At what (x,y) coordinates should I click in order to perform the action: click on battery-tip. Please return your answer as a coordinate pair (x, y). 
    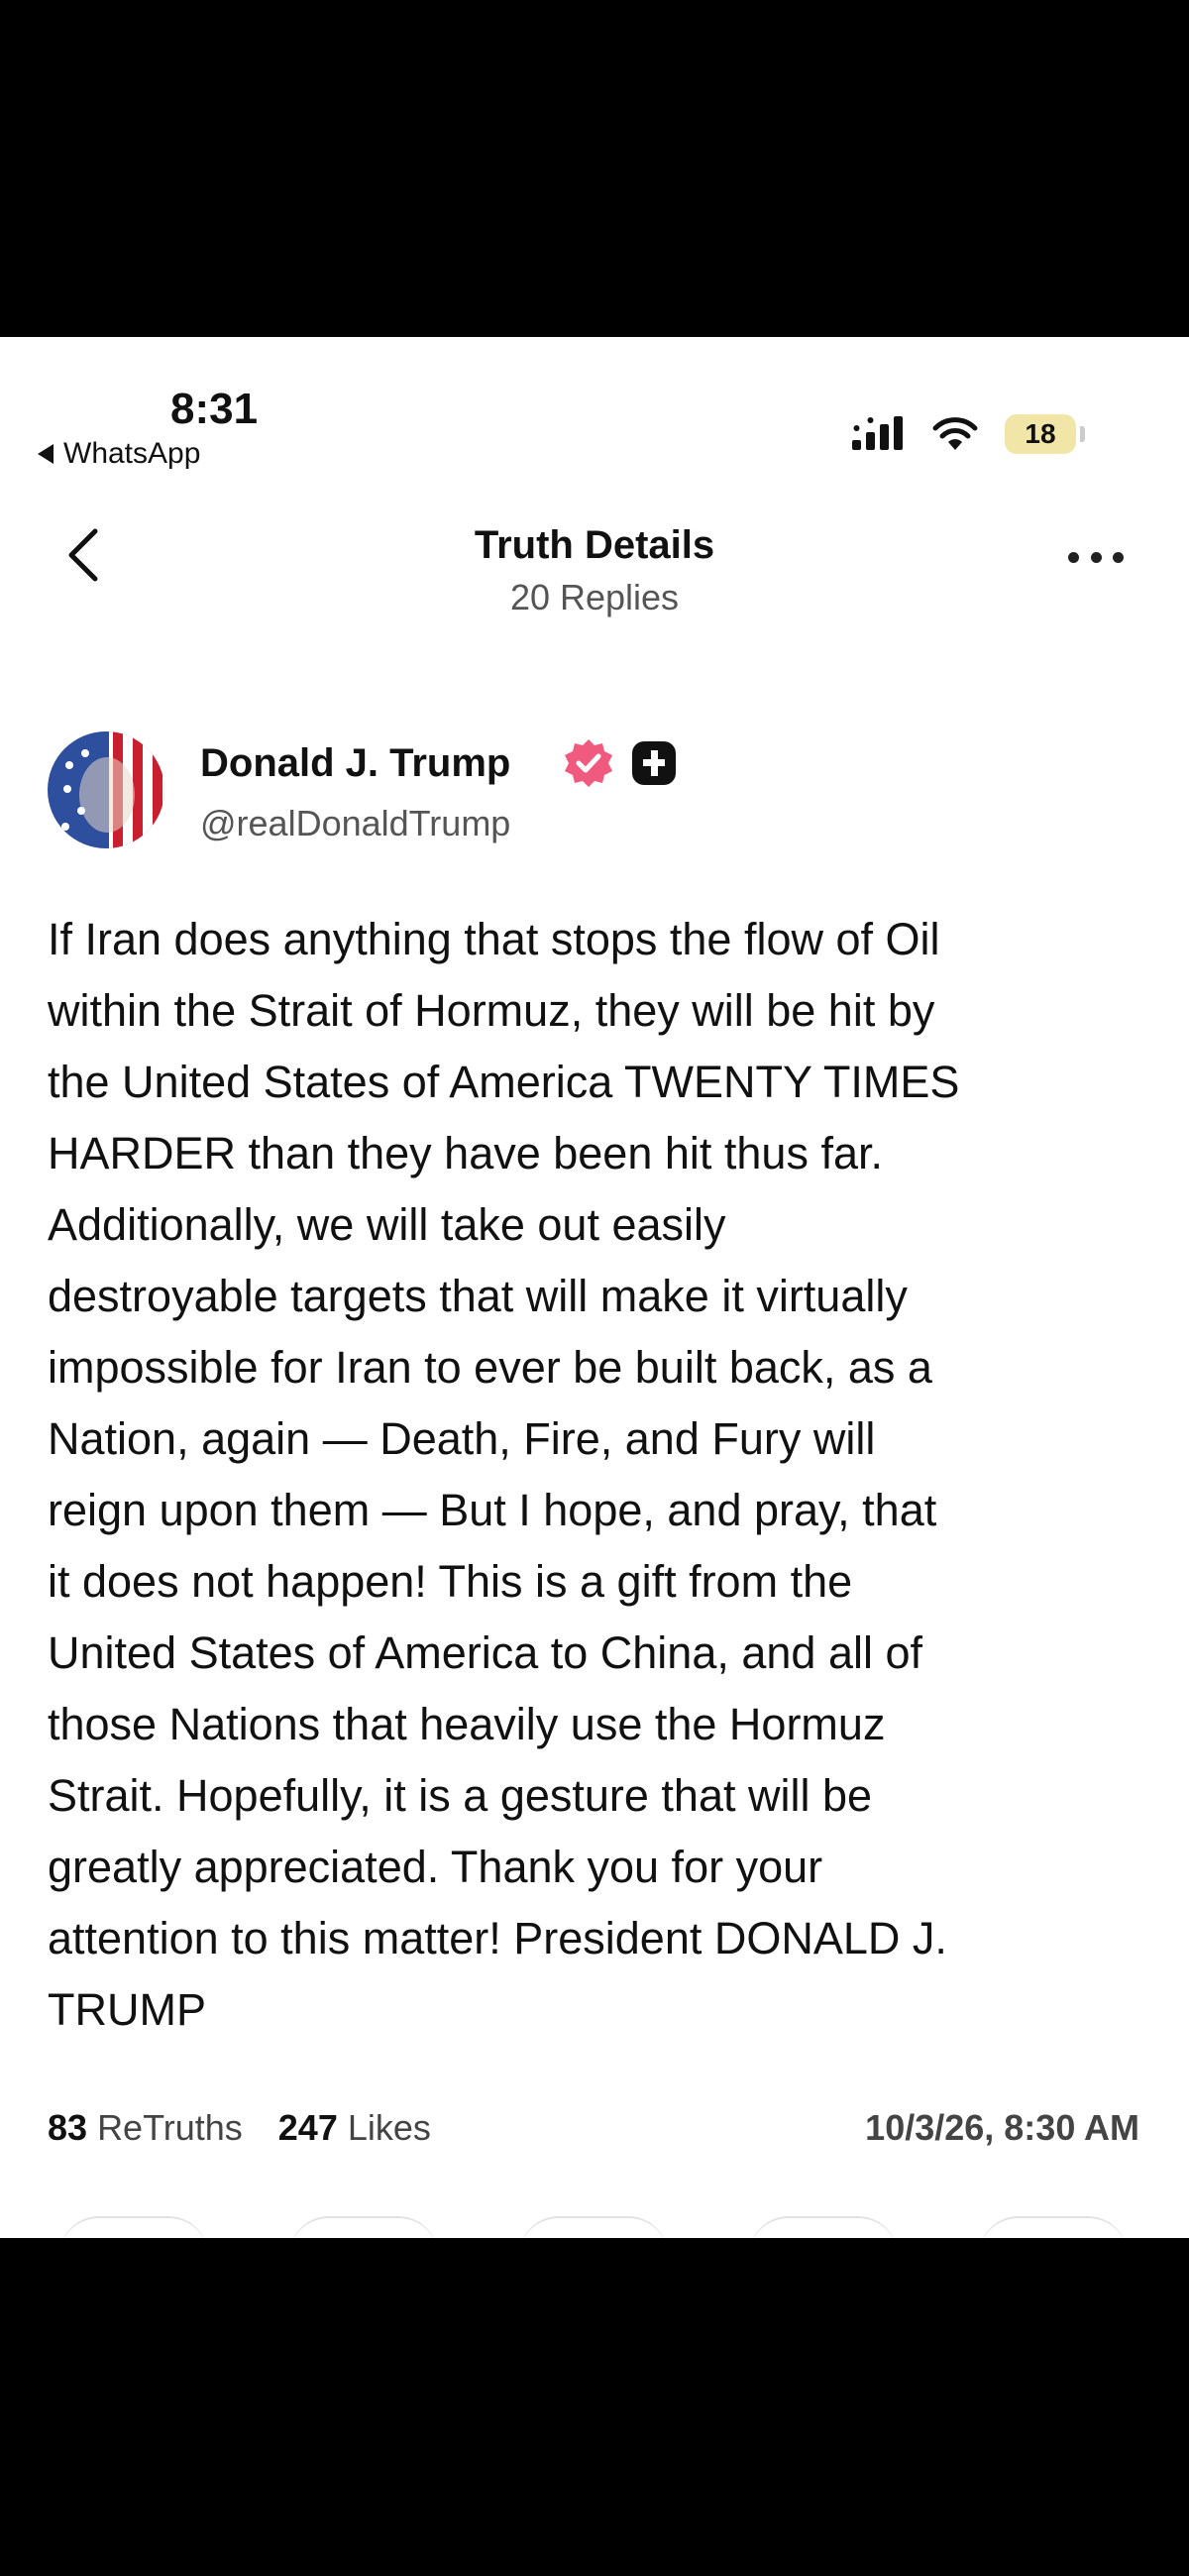
    Looking at the image, I should click on (1083, 434).